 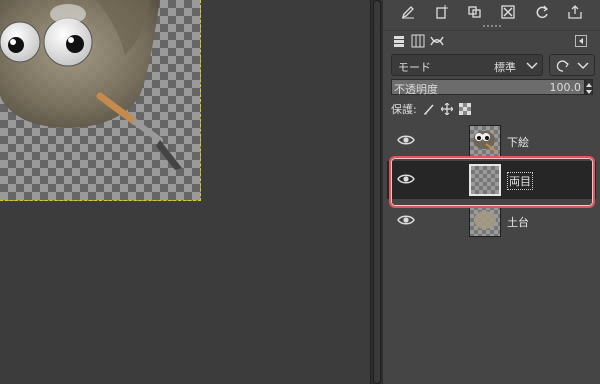 I want to click on channels-tab-icon, so click(x=418, y=41).